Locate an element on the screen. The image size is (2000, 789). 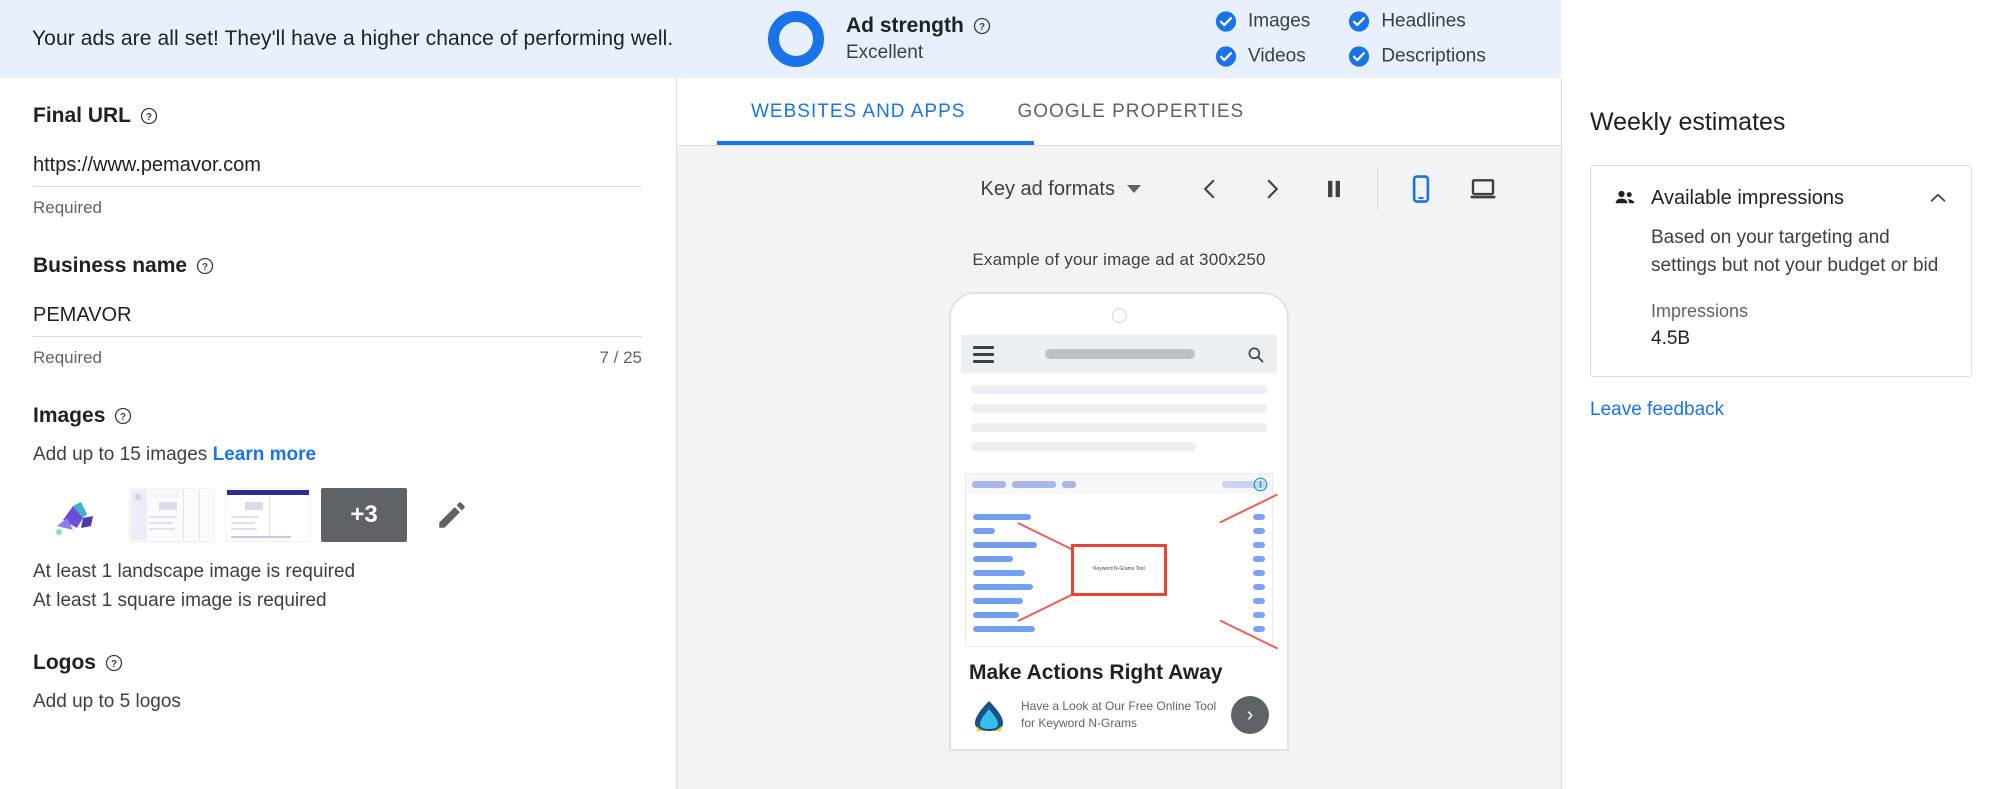
ad-creative-card: Keyword N-Grams Tool is located at coordinates (1121, 561).